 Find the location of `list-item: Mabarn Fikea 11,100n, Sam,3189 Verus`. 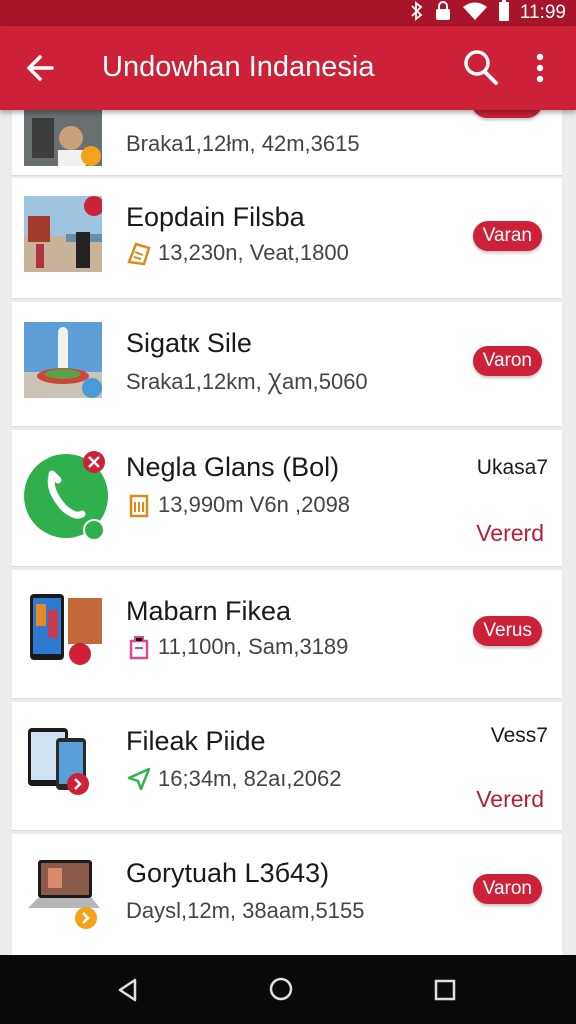

list-item: Mabarn Fikea 11,100n, Sam,3189 Verus is located at coordinates (287, 634).